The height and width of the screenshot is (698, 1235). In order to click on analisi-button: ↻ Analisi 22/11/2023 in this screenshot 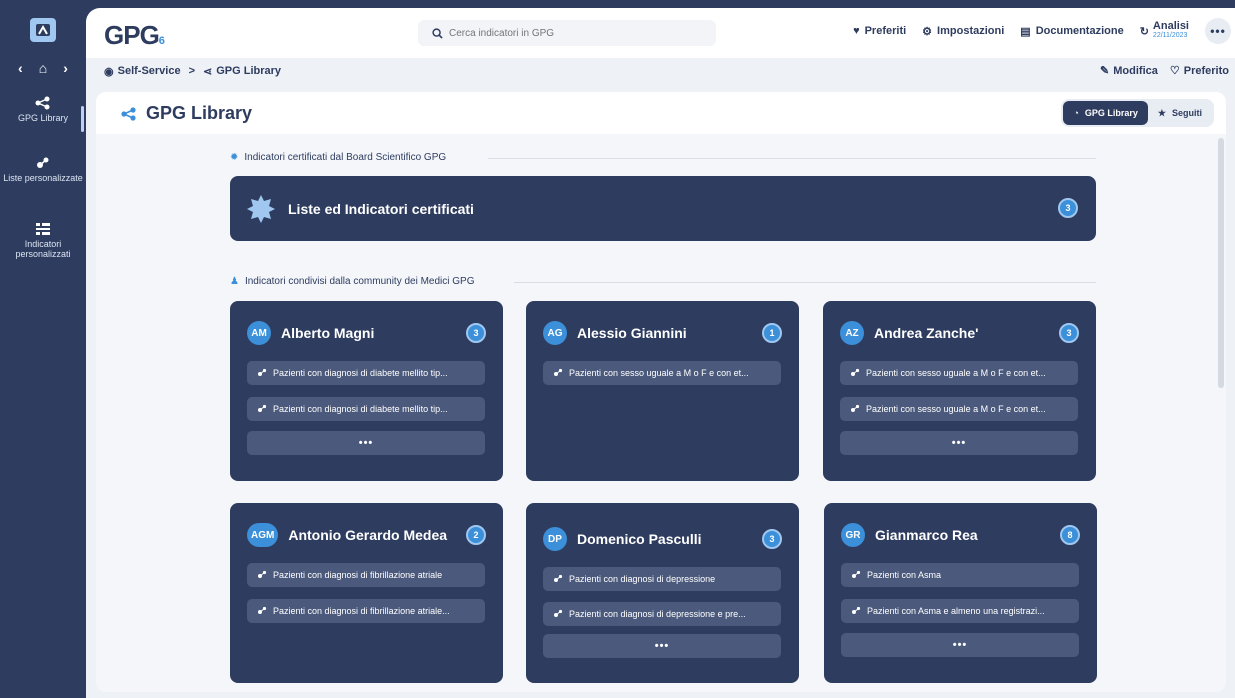, I will do `click(1164, 31)`.